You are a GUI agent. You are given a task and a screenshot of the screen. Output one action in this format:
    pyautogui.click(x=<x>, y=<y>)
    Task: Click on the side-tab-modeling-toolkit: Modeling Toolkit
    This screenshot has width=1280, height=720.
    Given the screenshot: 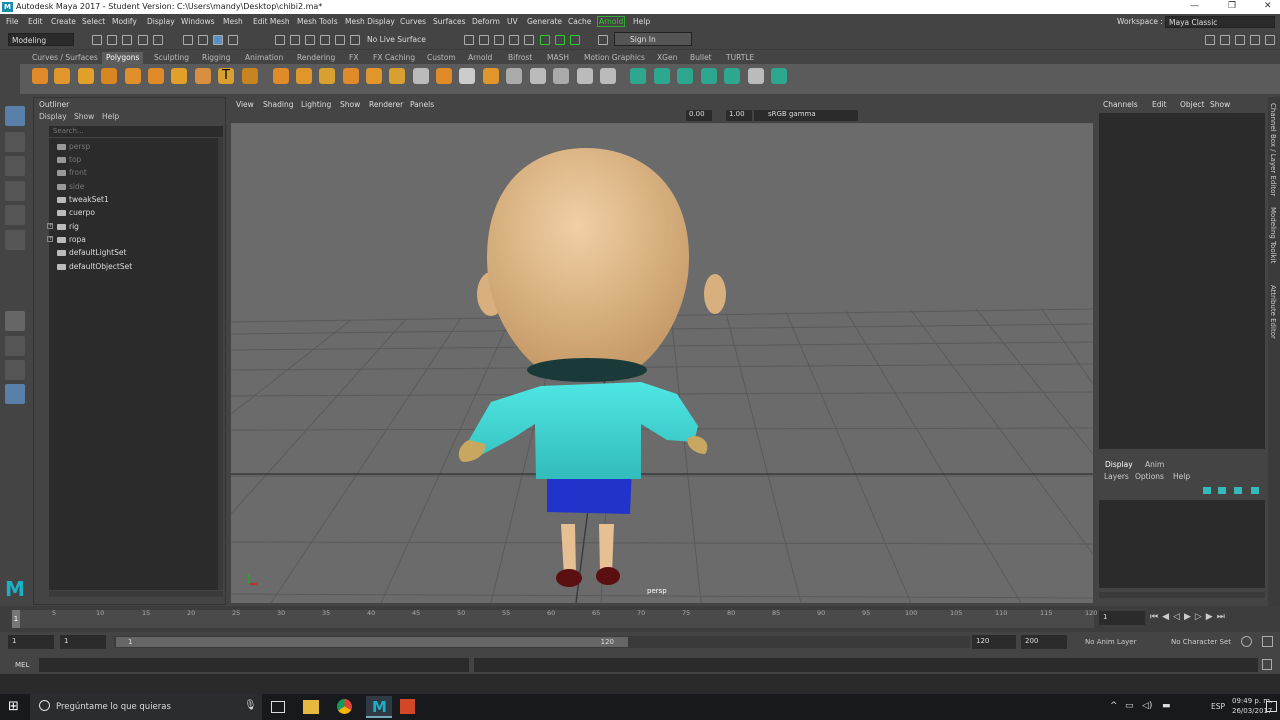 What is the action you would take?
    pyautogui.click(x=1273, y=235)
    